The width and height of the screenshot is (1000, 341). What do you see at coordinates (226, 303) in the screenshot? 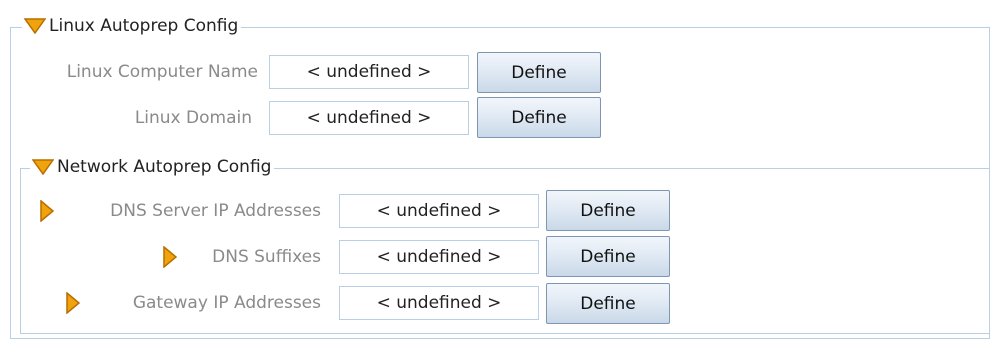
I see `gateway-ip-label: Gateway IP Addresses` at bounding box center [226, 303].